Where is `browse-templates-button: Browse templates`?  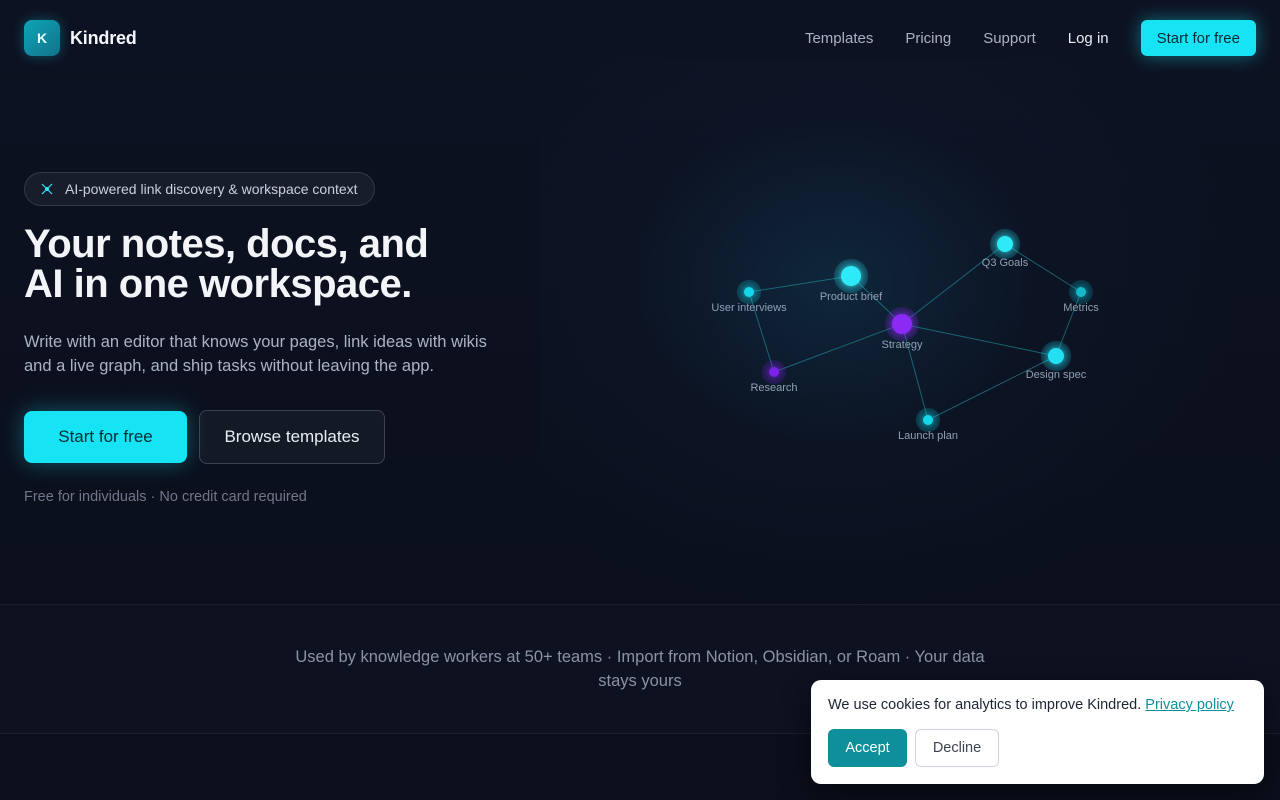 browse-templates-button: Browse templates is located at coordinates (292, 437).